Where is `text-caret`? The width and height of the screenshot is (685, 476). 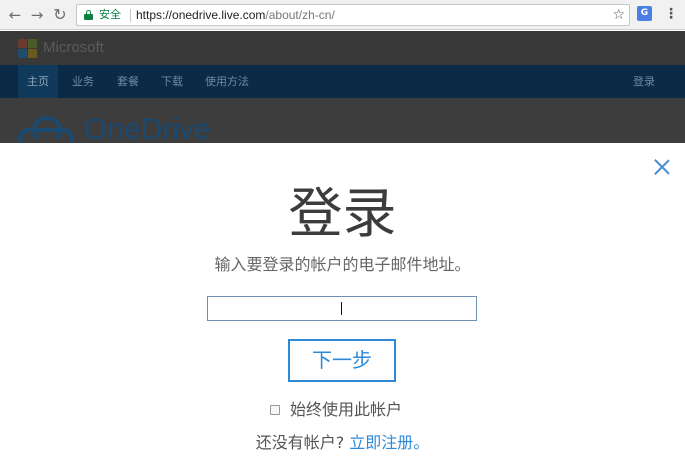 text-caret is located at coordinates (341, 308).